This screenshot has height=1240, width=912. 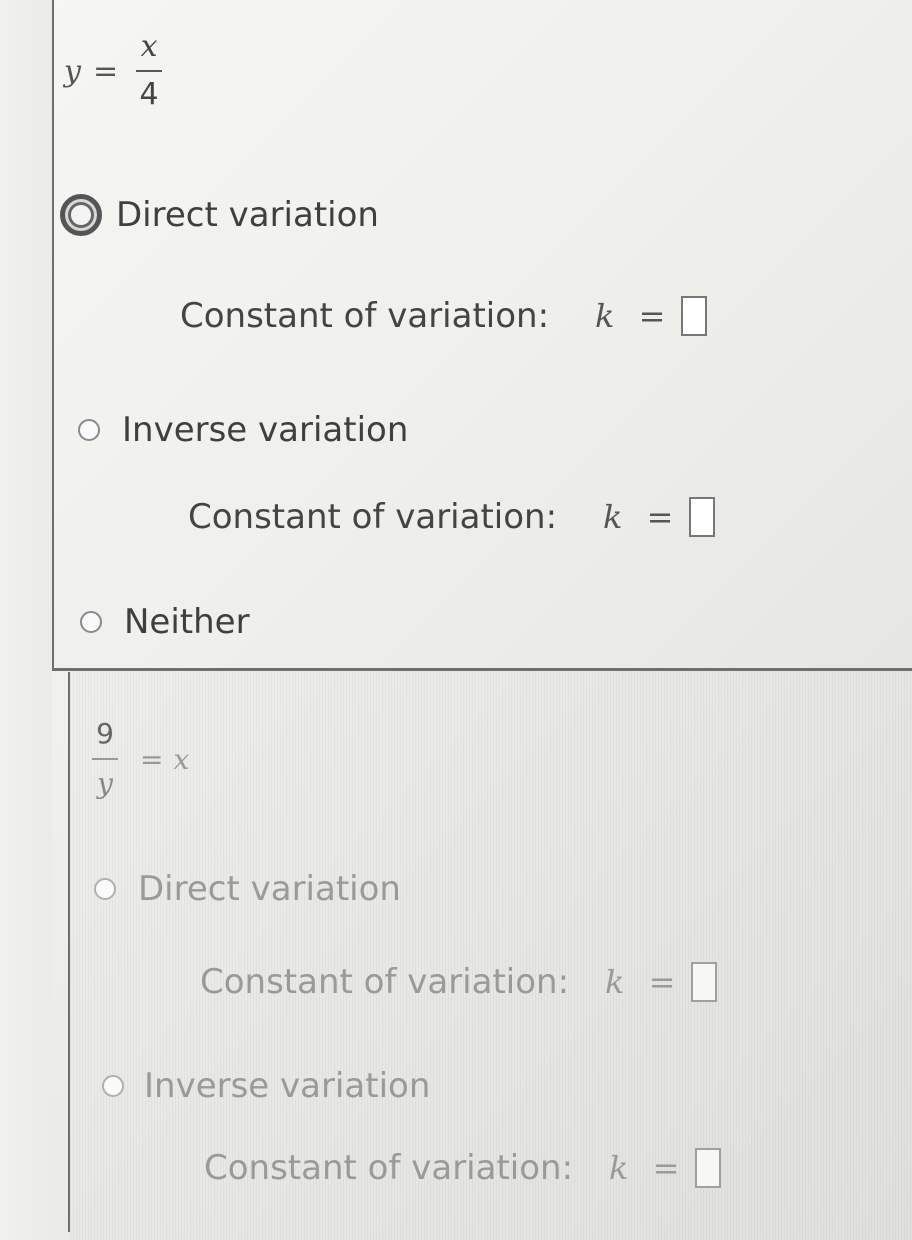 I want to click on equation-1-equals: =, so click(x=105, y=71).